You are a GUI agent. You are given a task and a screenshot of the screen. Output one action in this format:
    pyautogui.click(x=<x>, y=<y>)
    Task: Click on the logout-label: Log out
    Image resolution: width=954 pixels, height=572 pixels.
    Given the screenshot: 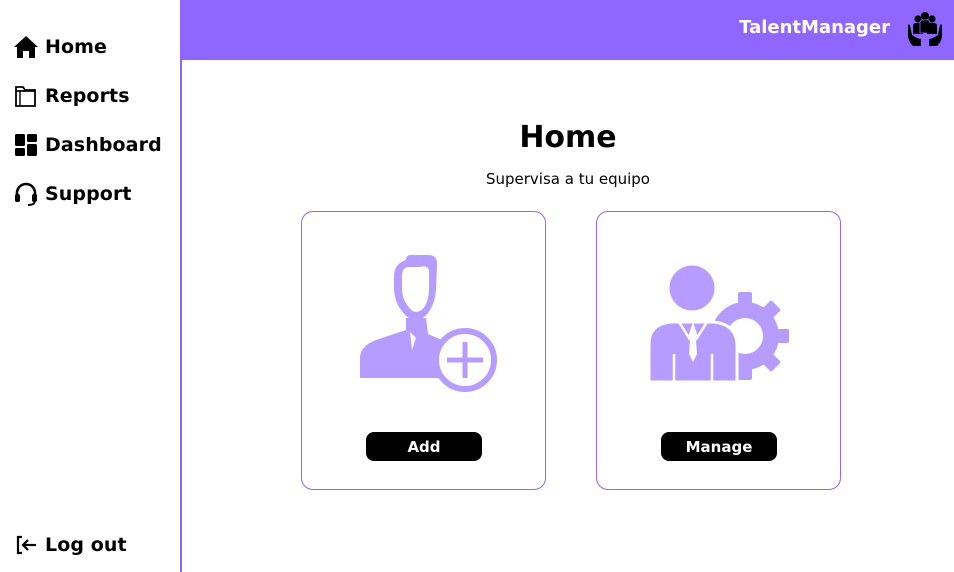 What is the action you would take?
    pyautogui.click(x=86, y=545)
    